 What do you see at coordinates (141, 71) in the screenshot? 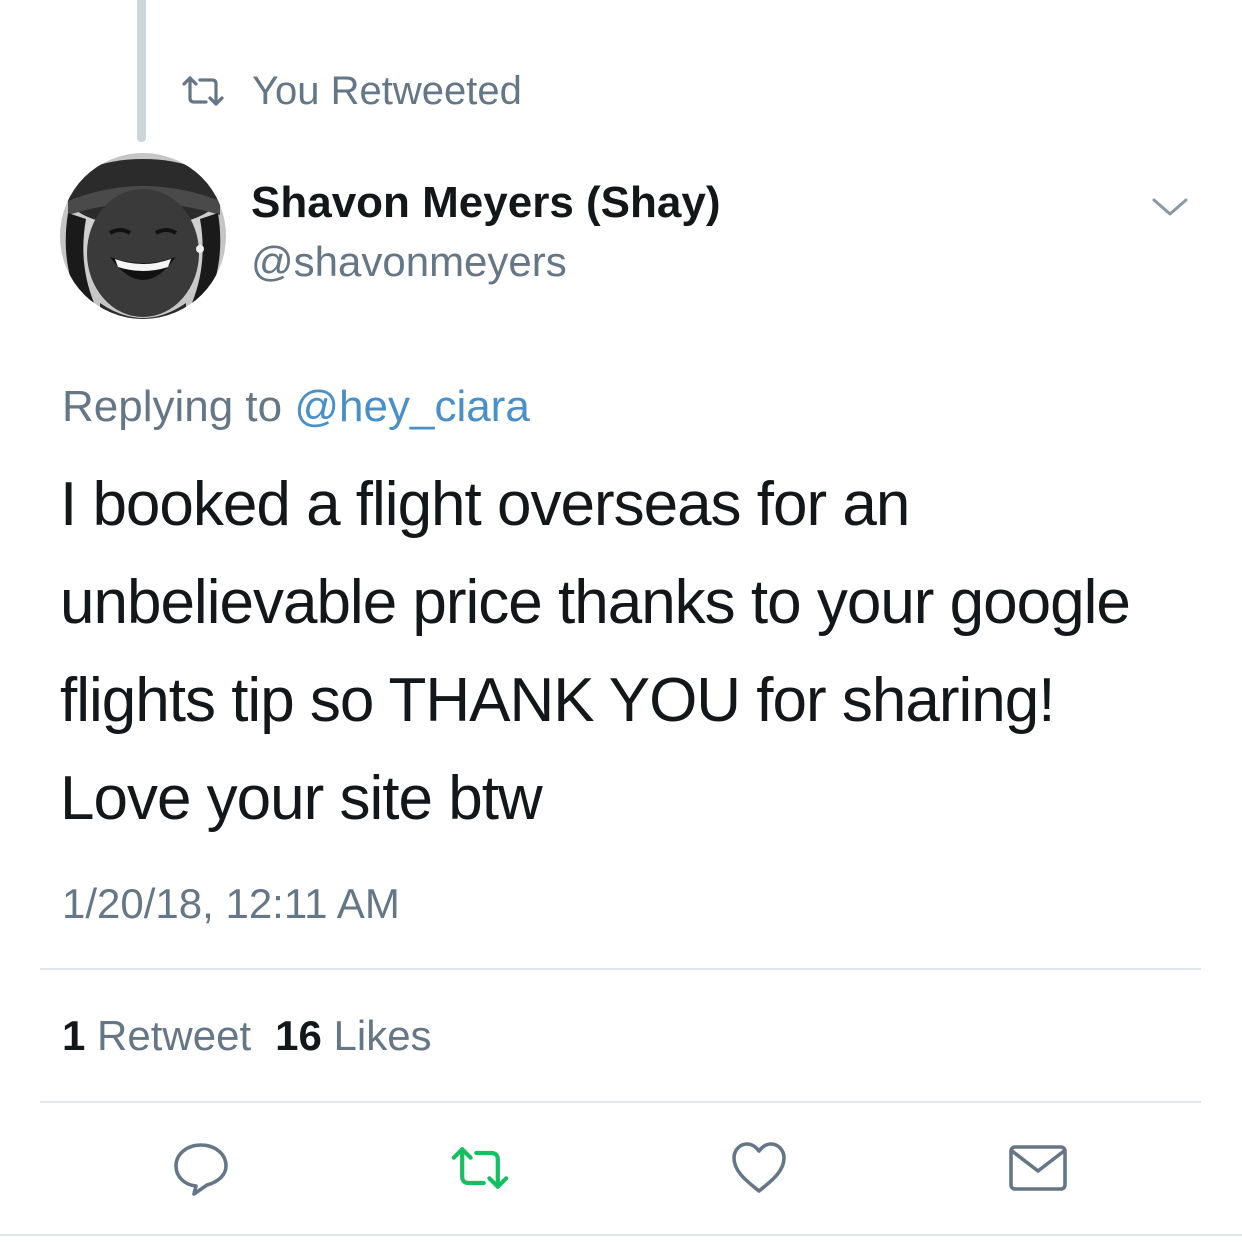
I see `thread-connector-line` at bounding box center [141, 71].